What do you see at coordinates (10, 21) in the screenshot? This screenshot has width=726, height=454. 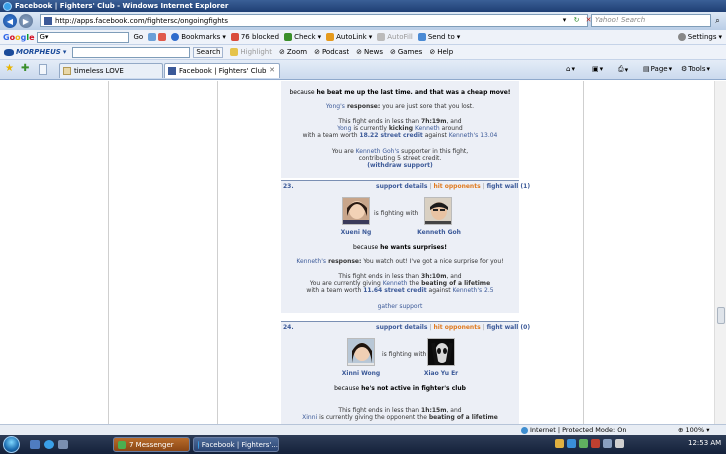 I see `back-button: ◀` at bounding box center [10, 21].